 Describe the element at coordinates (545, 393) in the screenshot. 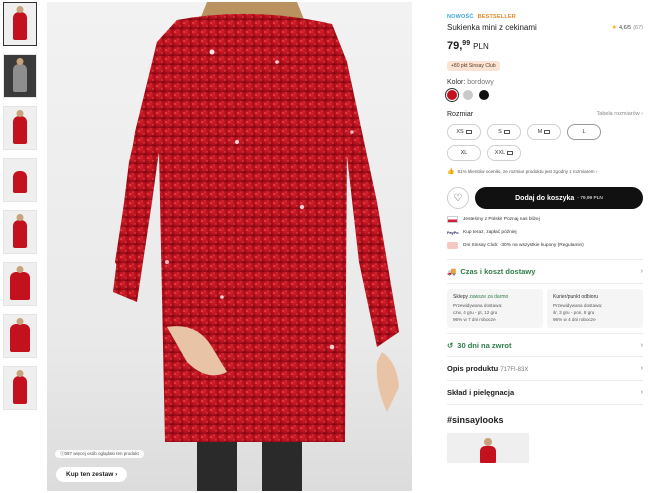

I see `care-accordion: Skład i pielęgnacja ›` at that location.